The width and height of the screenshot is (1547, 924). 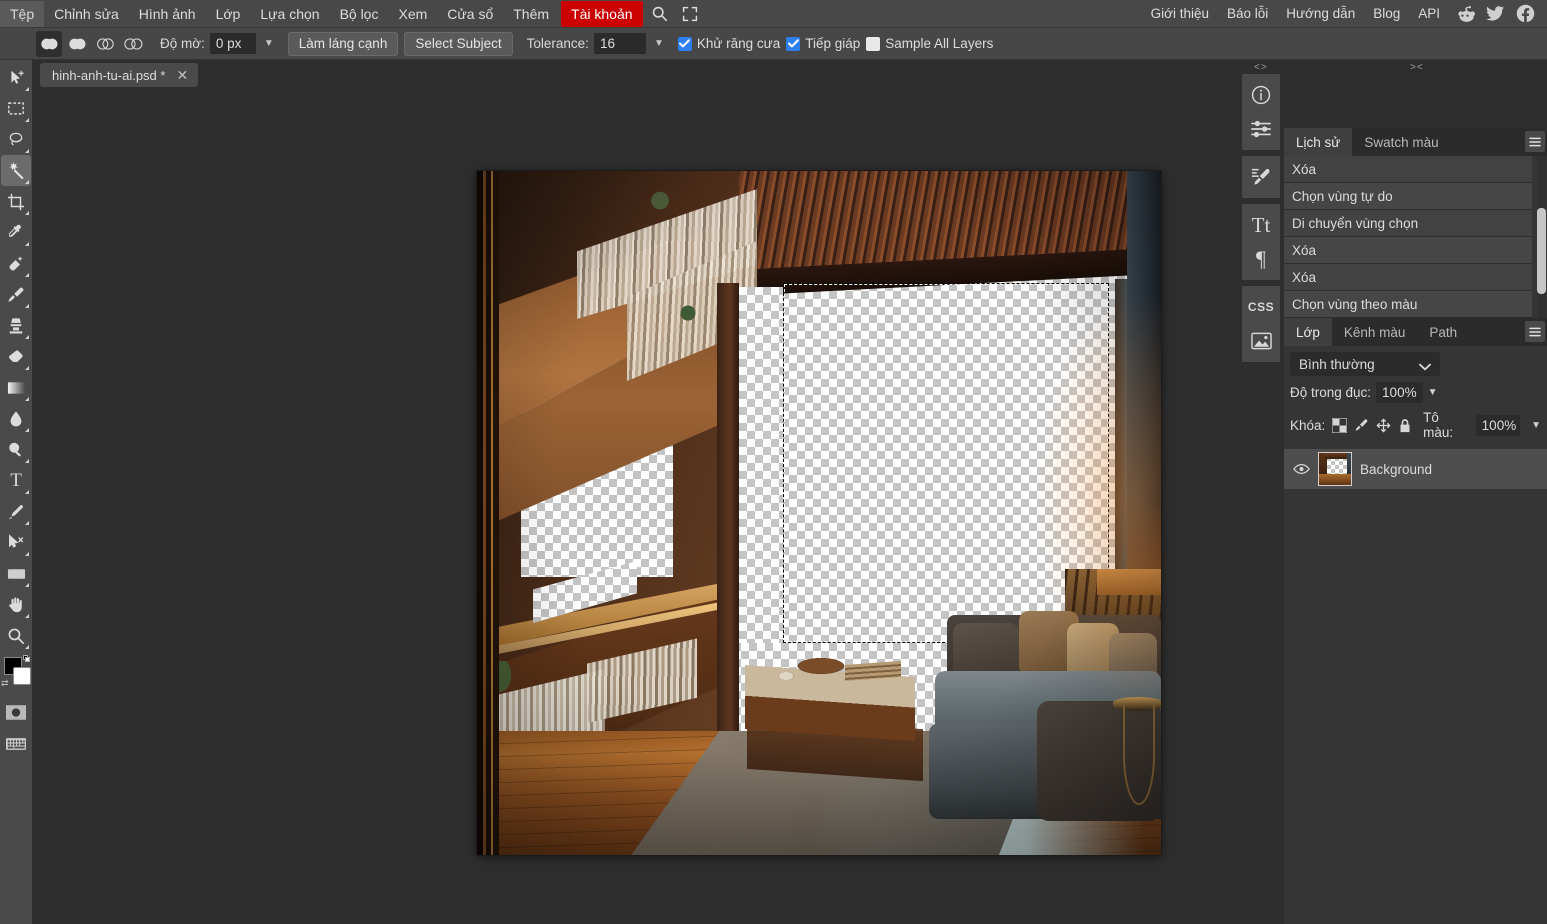 What do you see at coordinates (1443, 332) in the screenshot?
I see `tab-paths: Path` at bounding box center [1443, 332].